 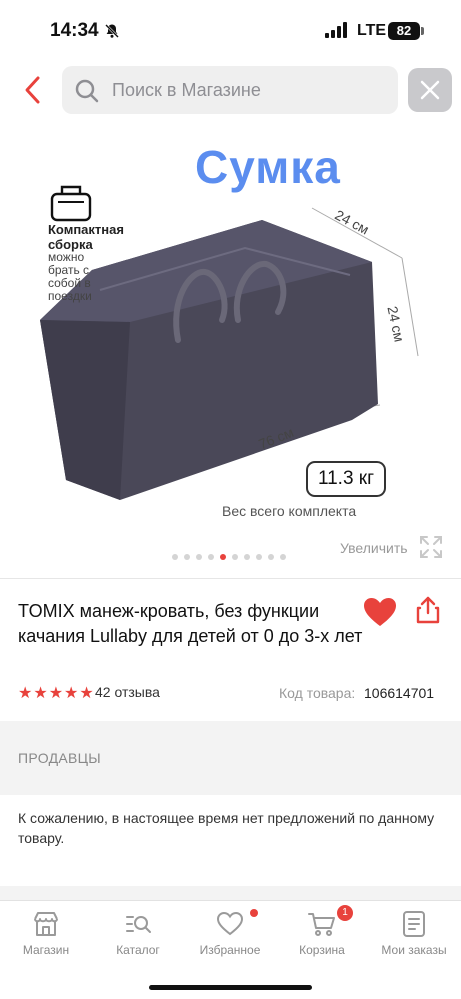 What do you see at coordinates (230, 29) in the screenshot?
I see `status-bar: 14:34 LTE 82` at bounding box center [230, 29].